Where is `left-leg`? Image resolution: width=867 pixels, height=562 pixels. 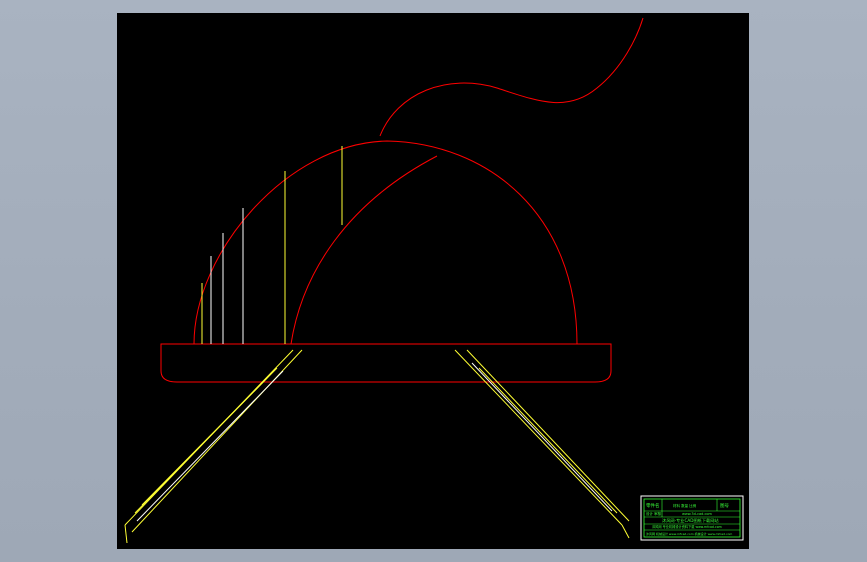 left-leg is located at coordinates (213, 446).